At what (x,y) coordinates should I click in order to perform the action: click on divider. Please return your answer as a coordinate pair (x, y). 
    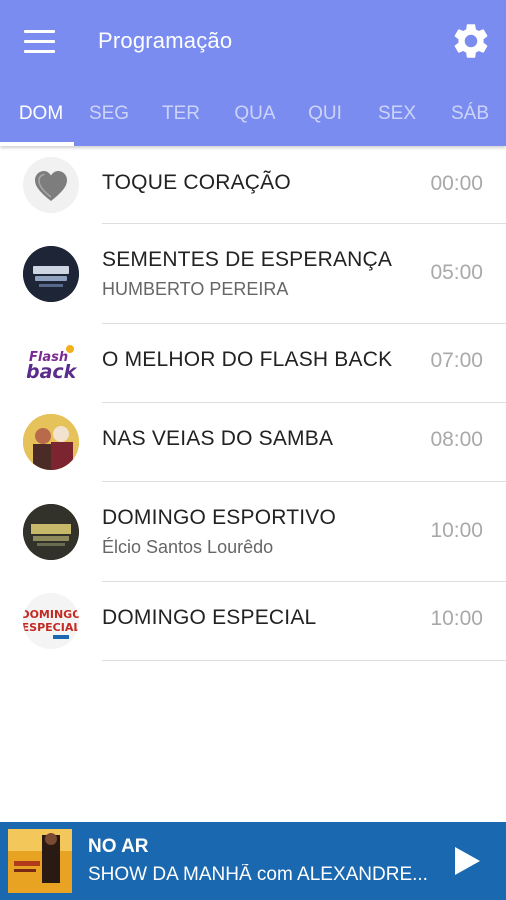
    Looking at the image, I should click on (304, 660).